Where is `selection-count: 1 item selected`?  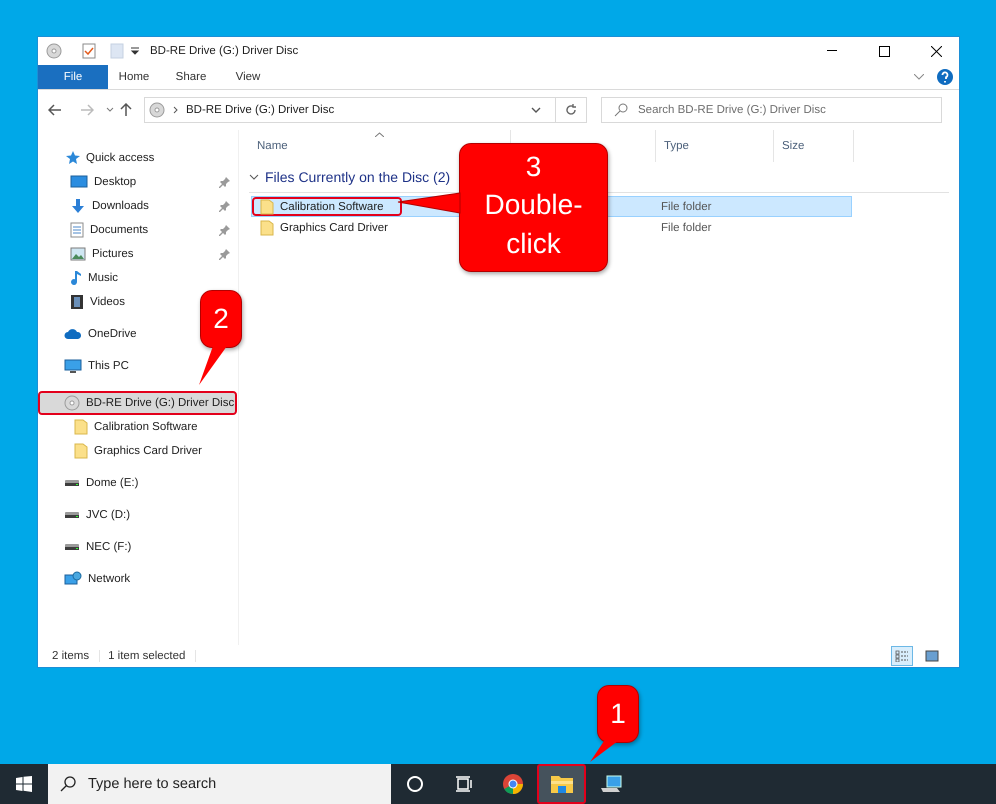
selection-count: 1 item selected is located at coordinates (152, 656).